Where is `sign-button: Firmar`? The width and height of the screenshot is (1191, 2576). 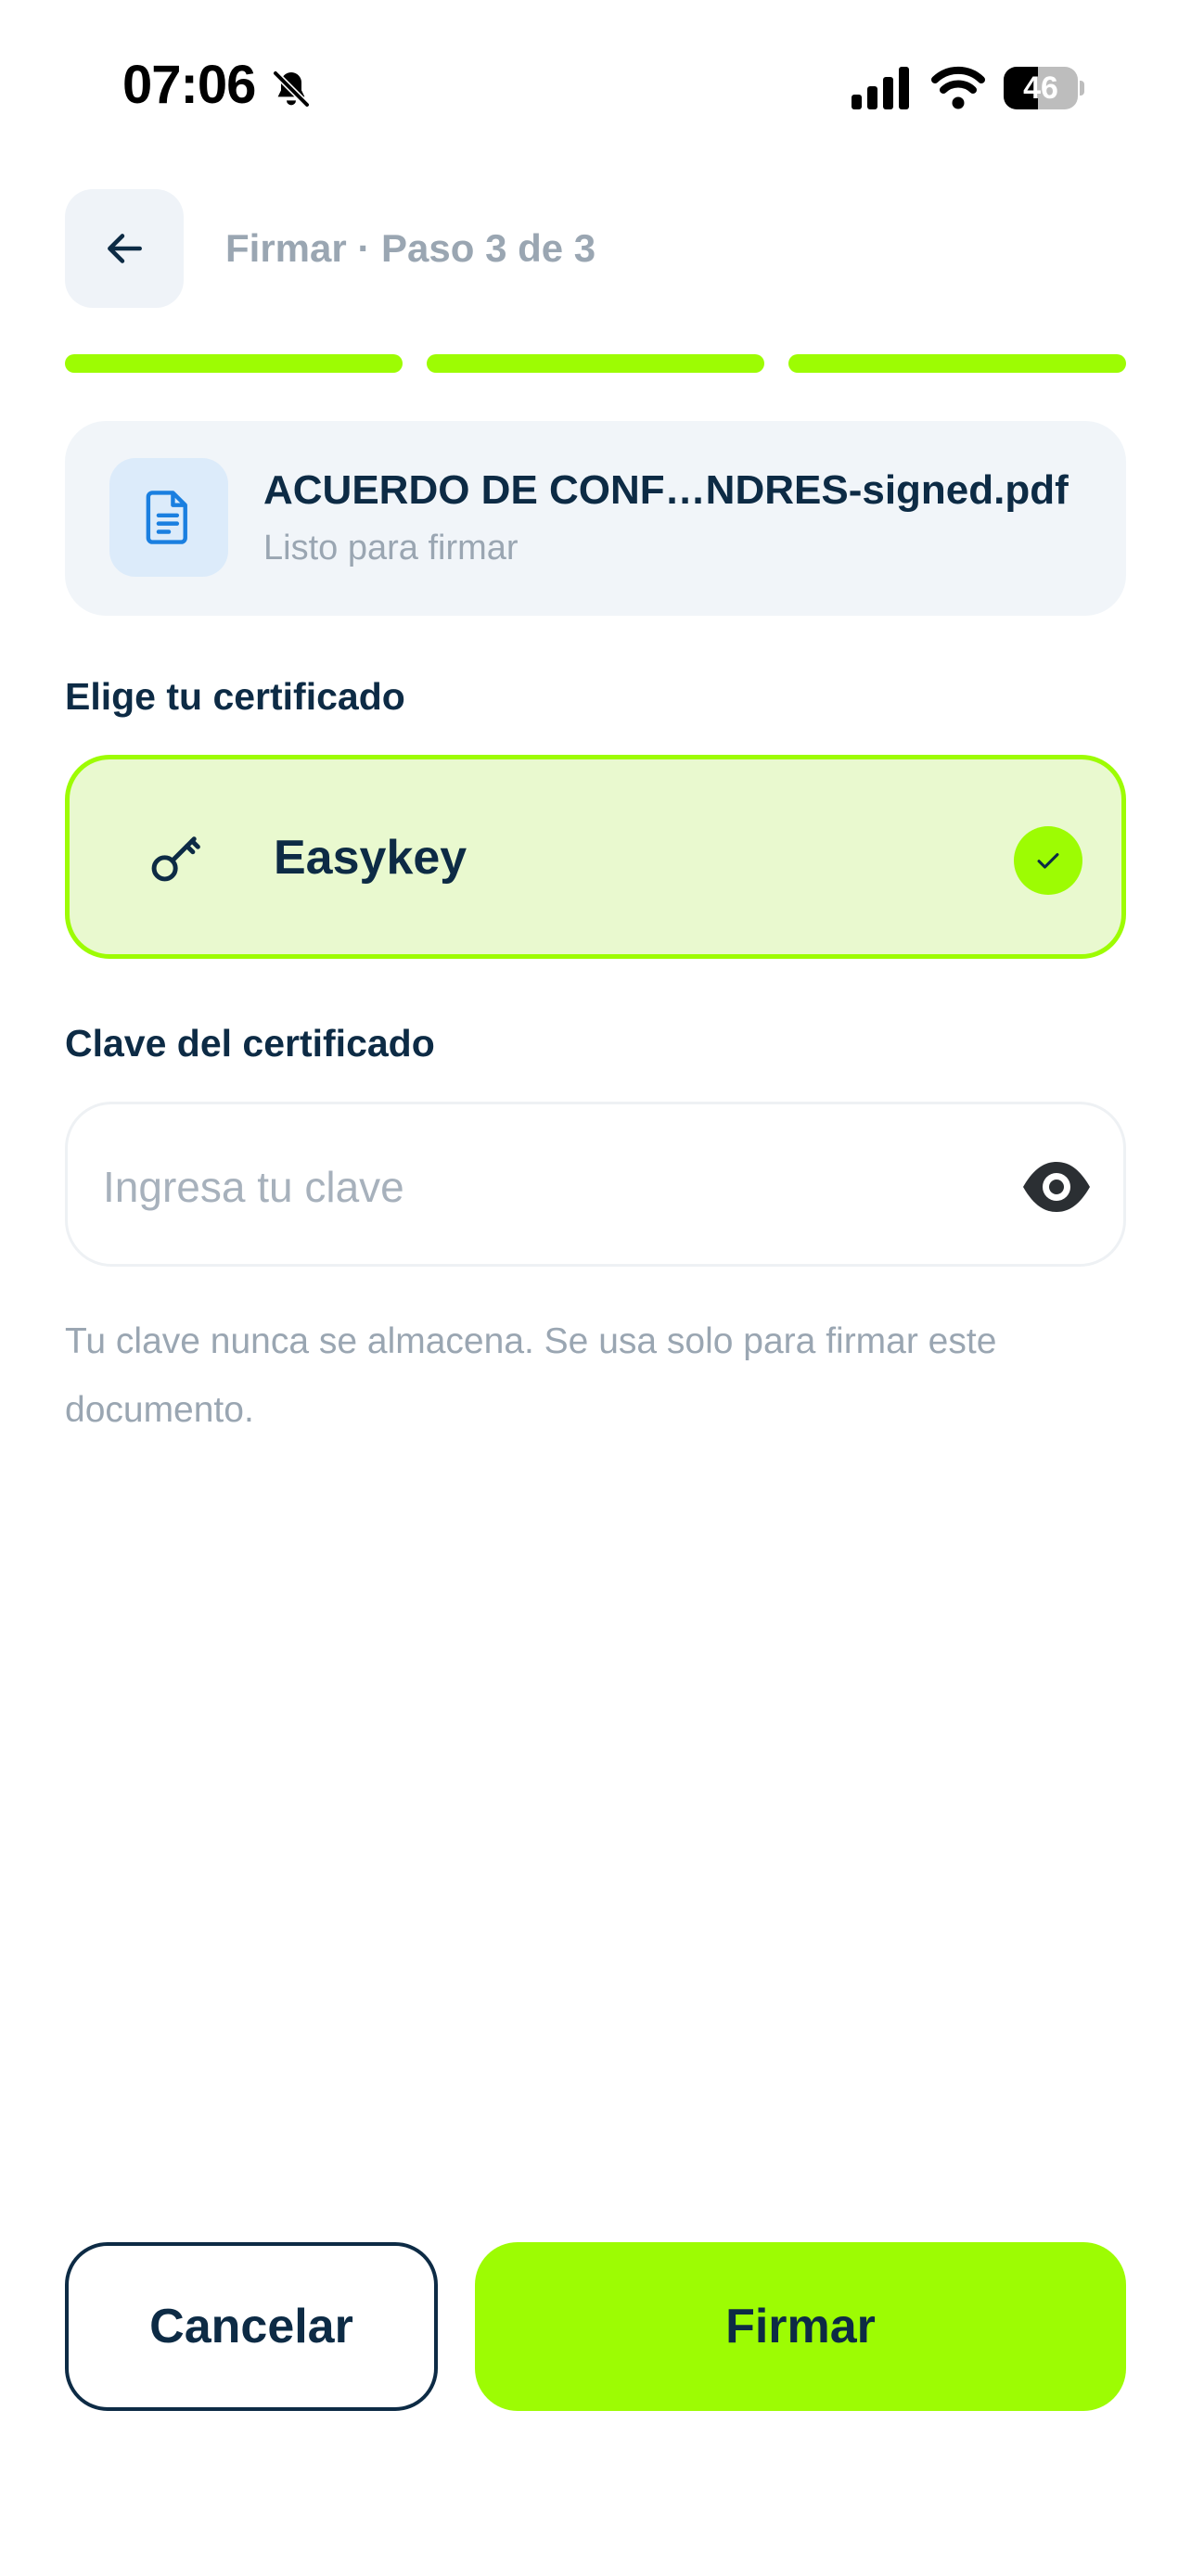 sign-button: Firmar is located at coordinates (801, 2326).